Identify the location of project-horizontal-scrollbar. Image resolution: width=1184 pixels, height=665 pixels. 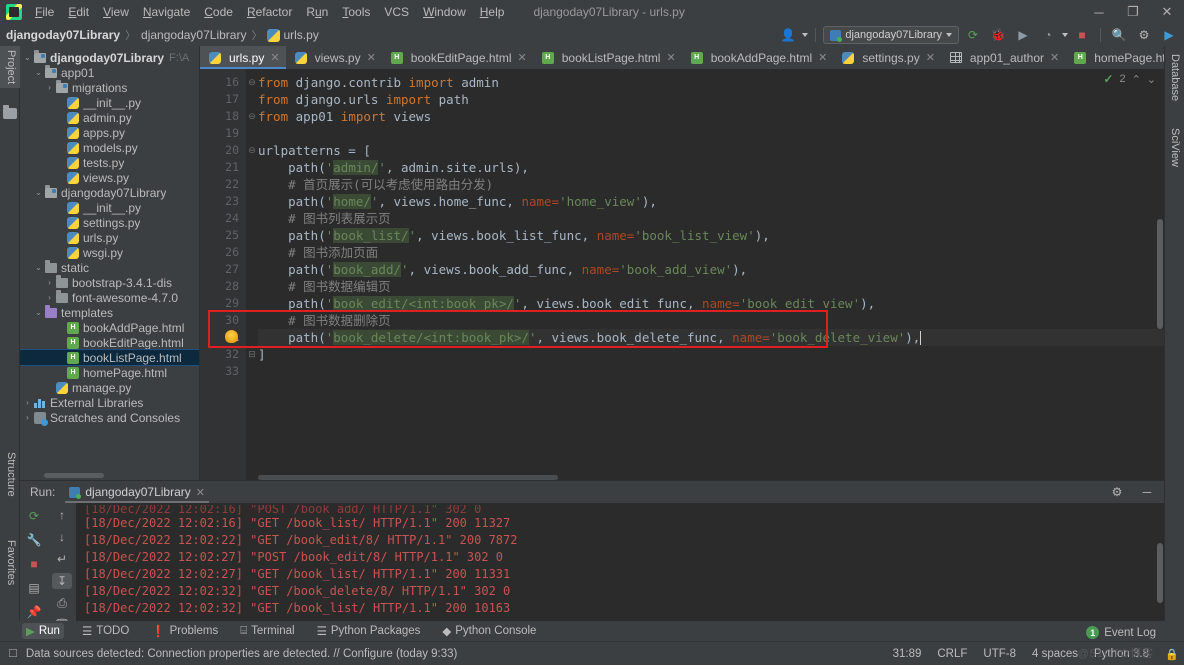
(74, 475).